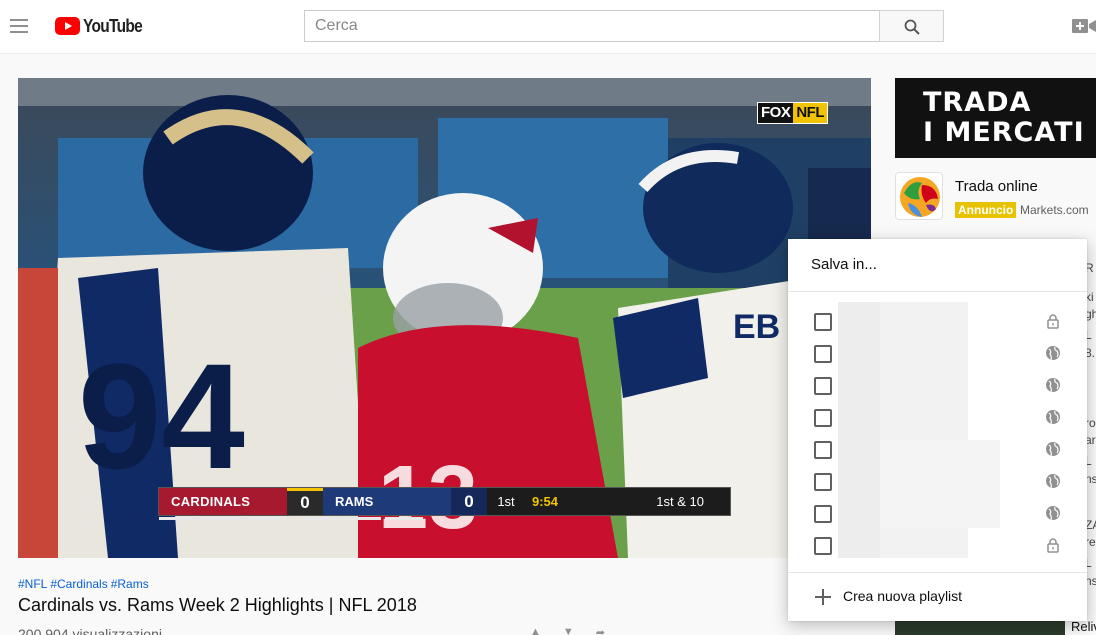 Image resolution: width=1096 pixels, height=635 pixels. What do you see at coordinates (592, 26) in the screenshot?
I see `search-input: Cerca` at bounding box center [592, 26].